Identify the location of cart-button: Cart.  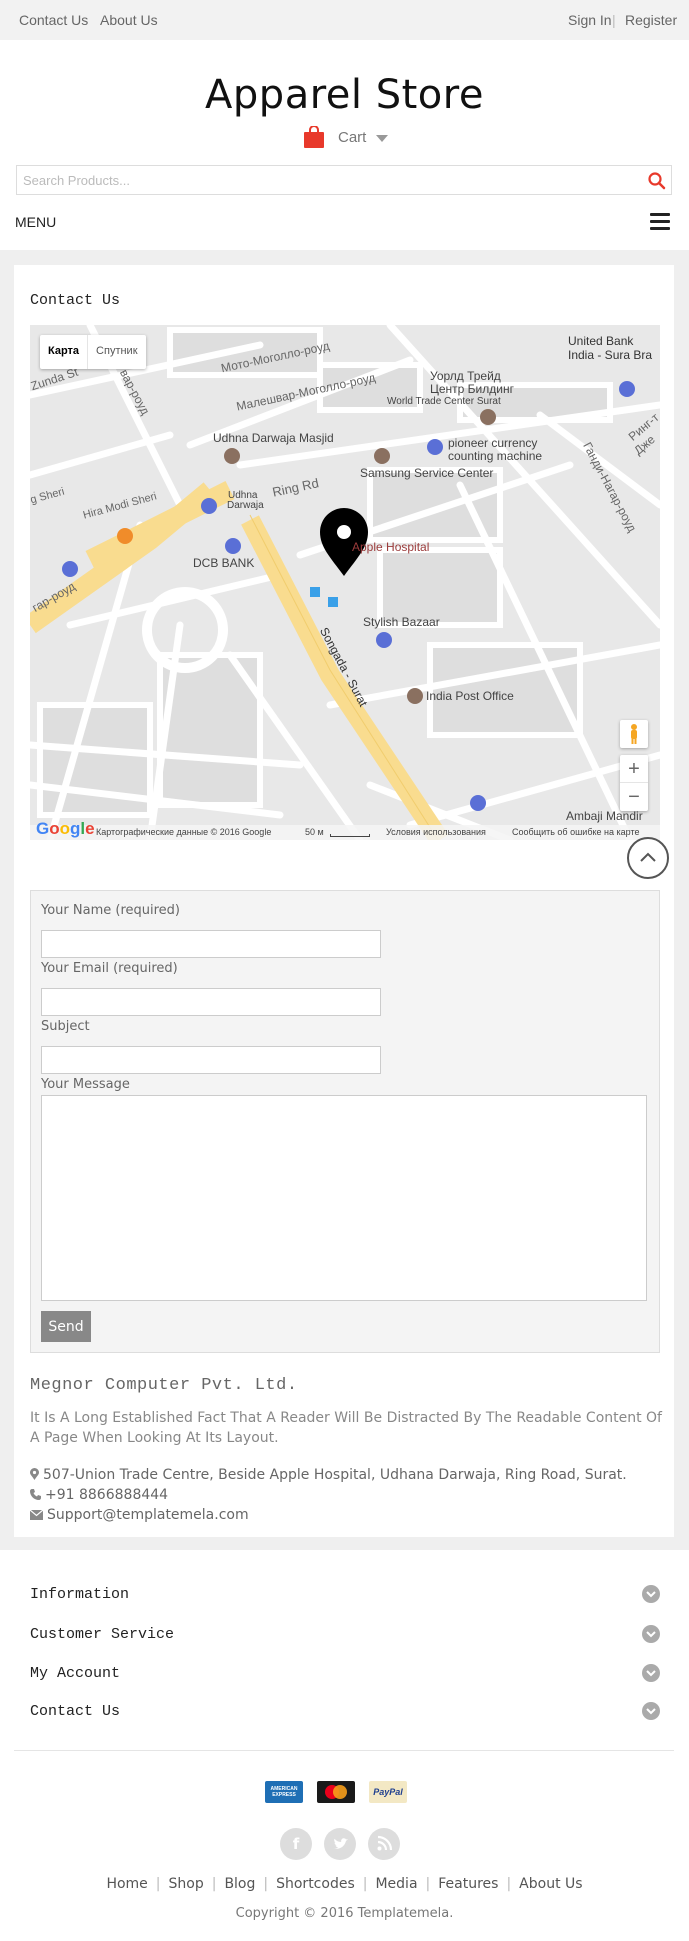
(364, 137).